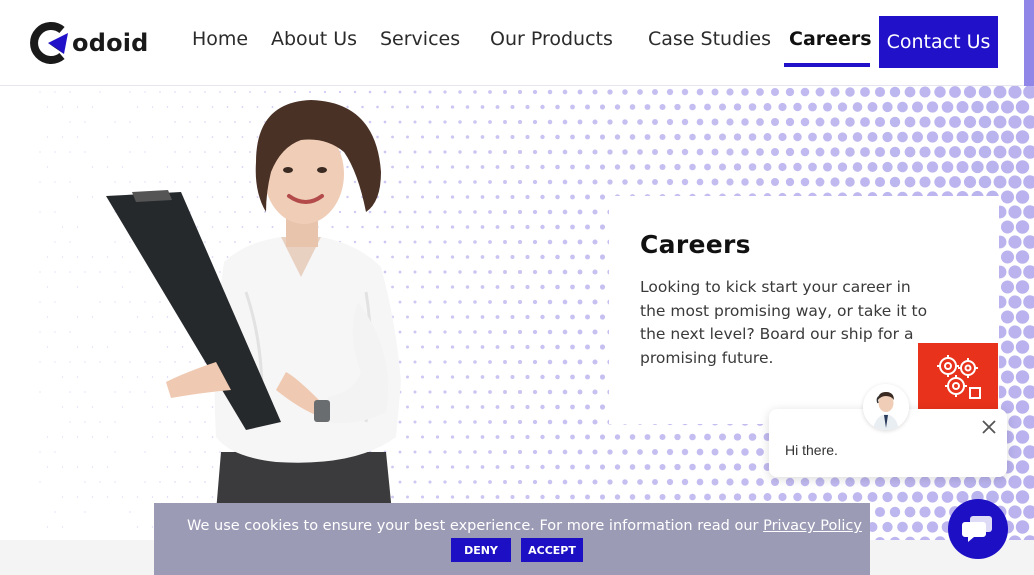  I want to click on nav-our-products: Our Products, so click(551, 39).